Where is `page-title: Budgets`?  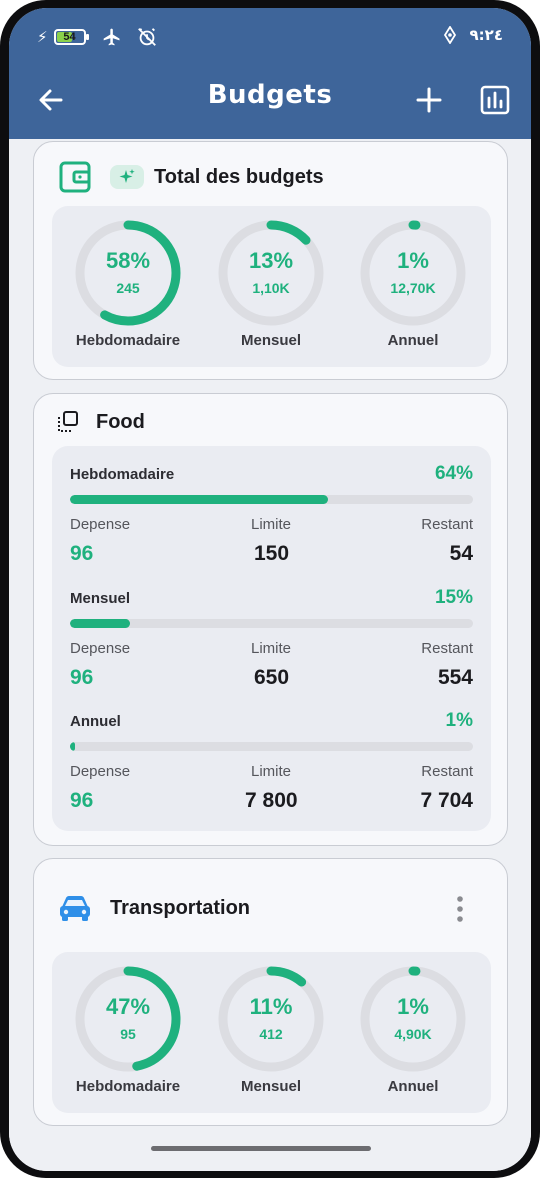 page-title: Budgets is located at coordinates (270, 95).